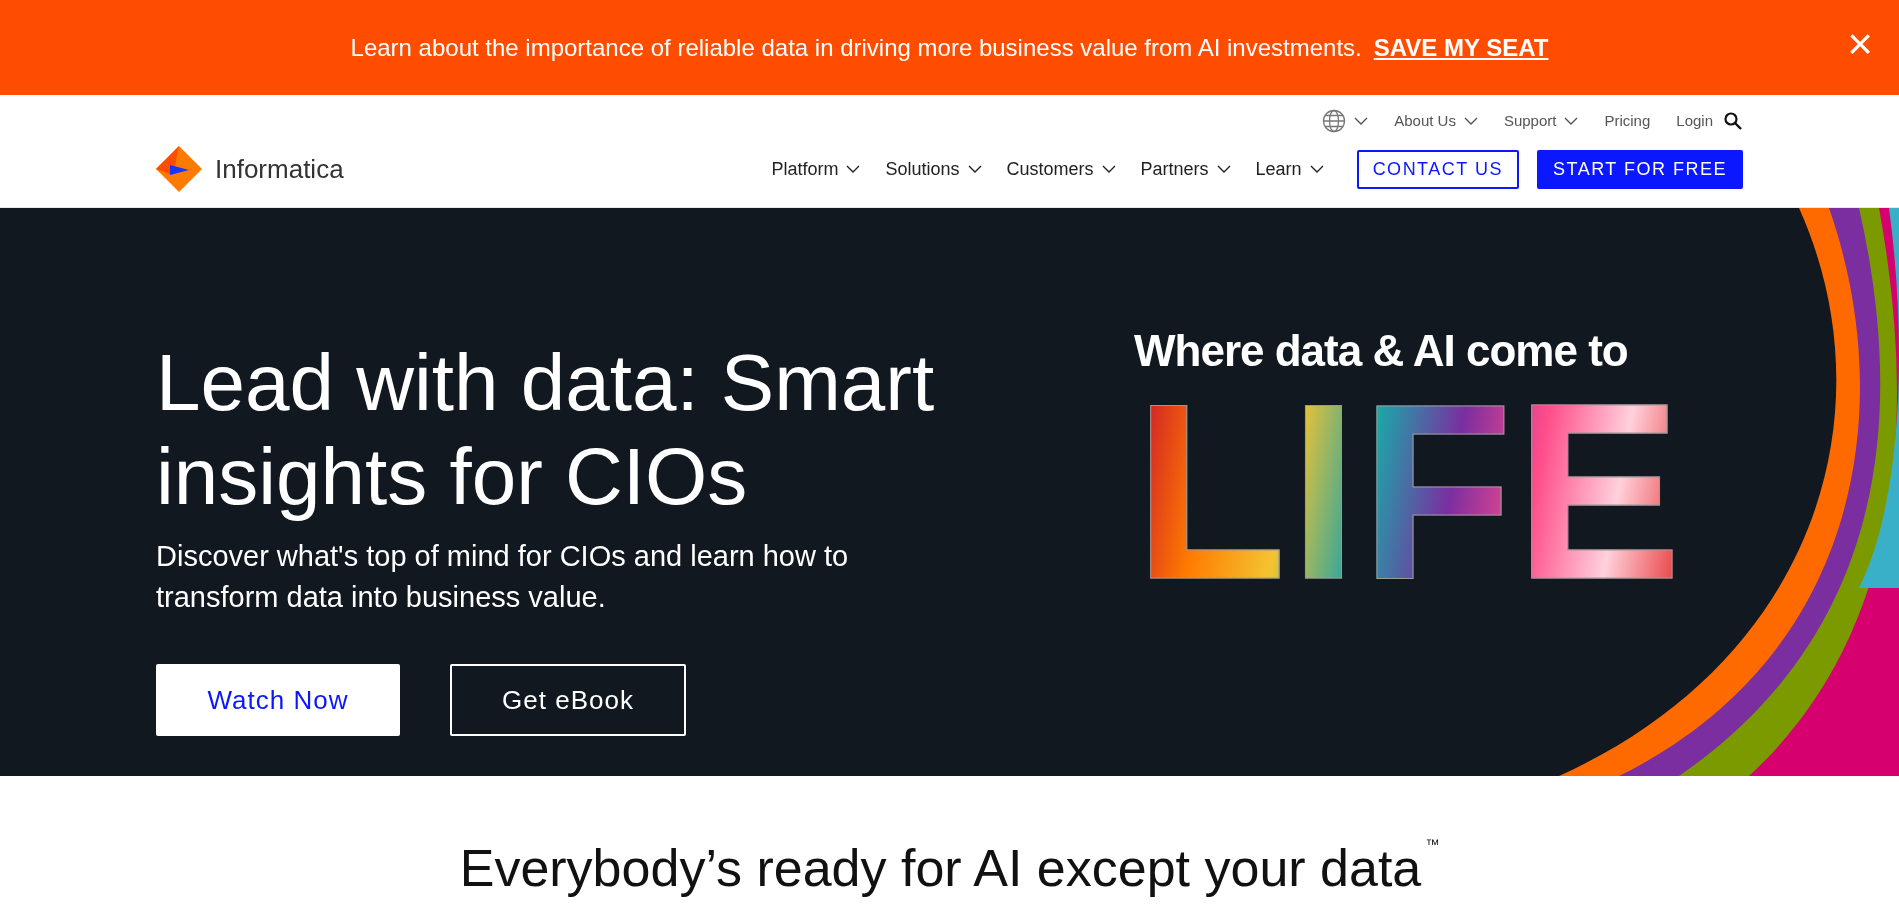 The image size is (1899, 909). I want to click on main-nav-link: Solutions, so click(933, 169).